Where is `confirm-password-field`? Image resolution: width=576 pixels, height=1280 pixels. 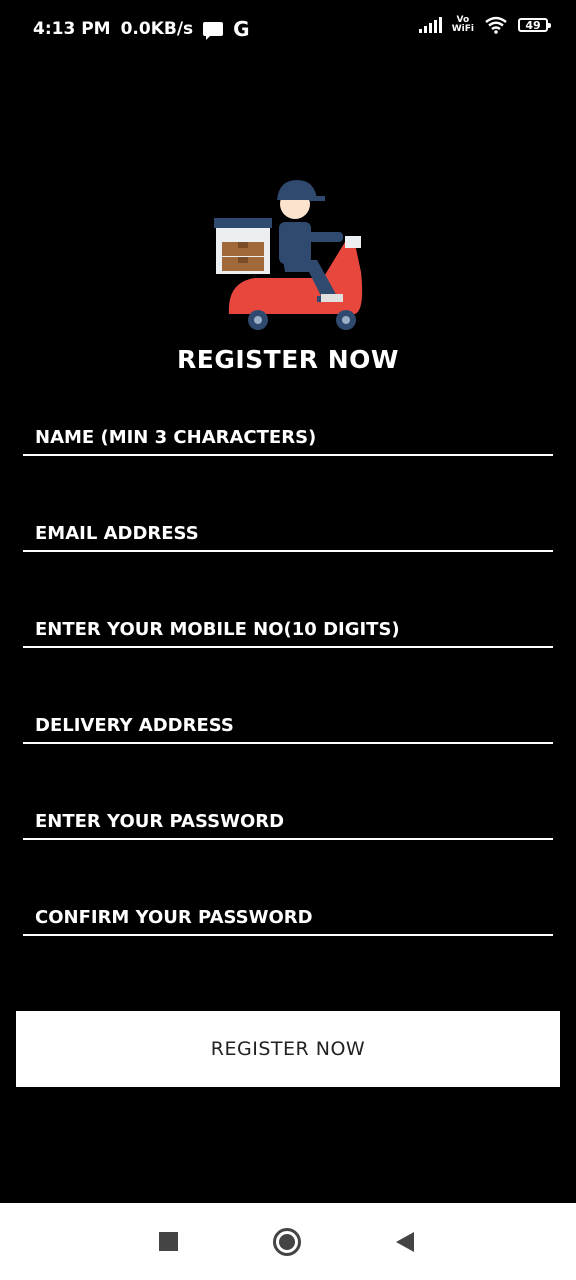 confirm-password-field is located at coordinates (288, 911).